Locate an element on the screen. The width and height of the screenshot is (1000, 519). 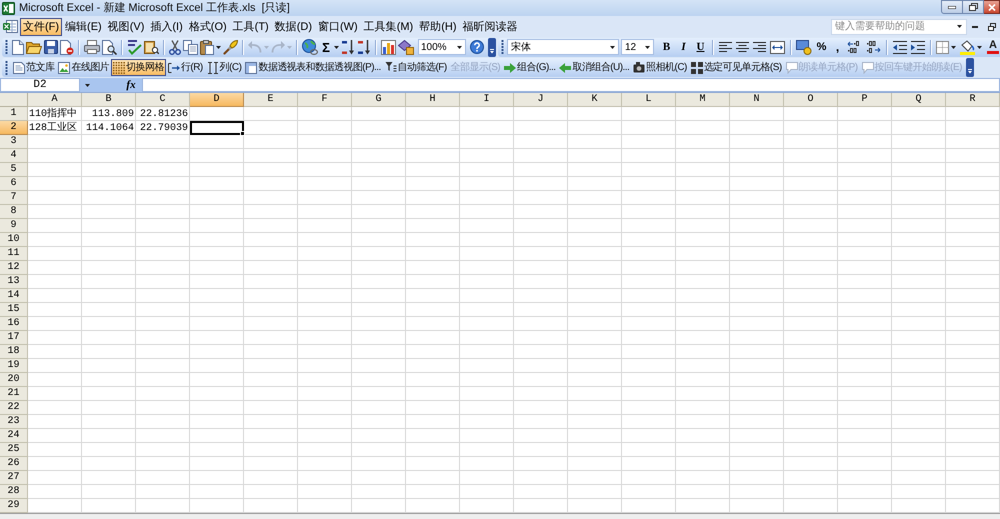
column-header: A is located at coordinates (55, 100).